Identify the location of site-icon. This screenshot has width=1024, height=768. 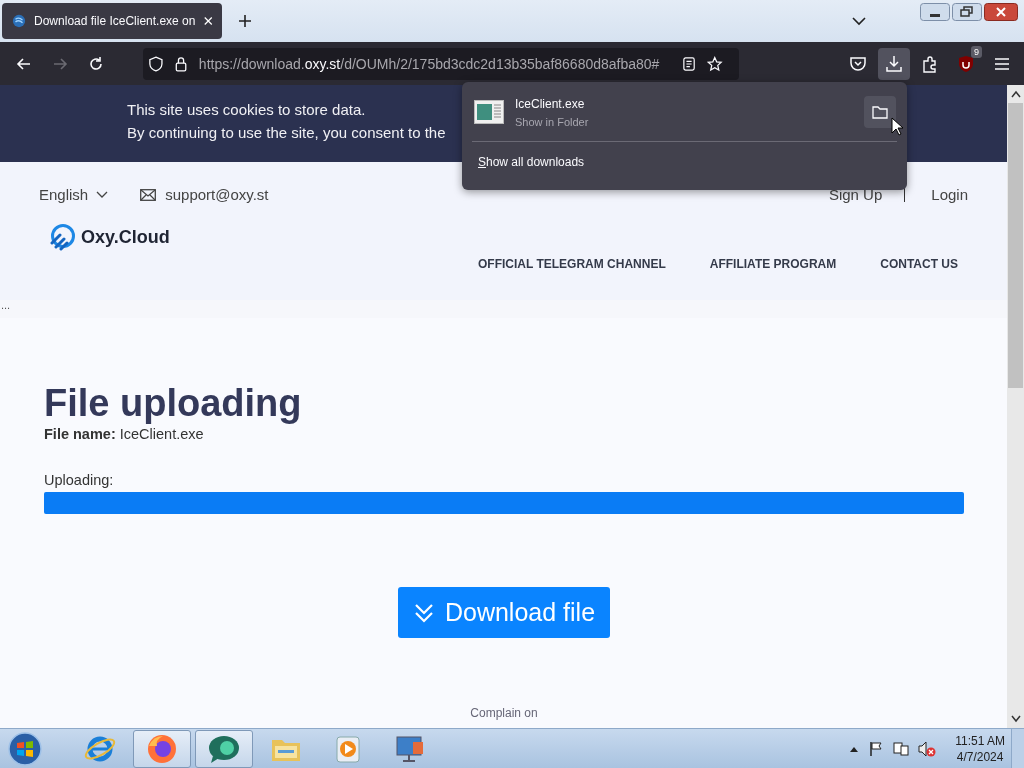
(19, 21).